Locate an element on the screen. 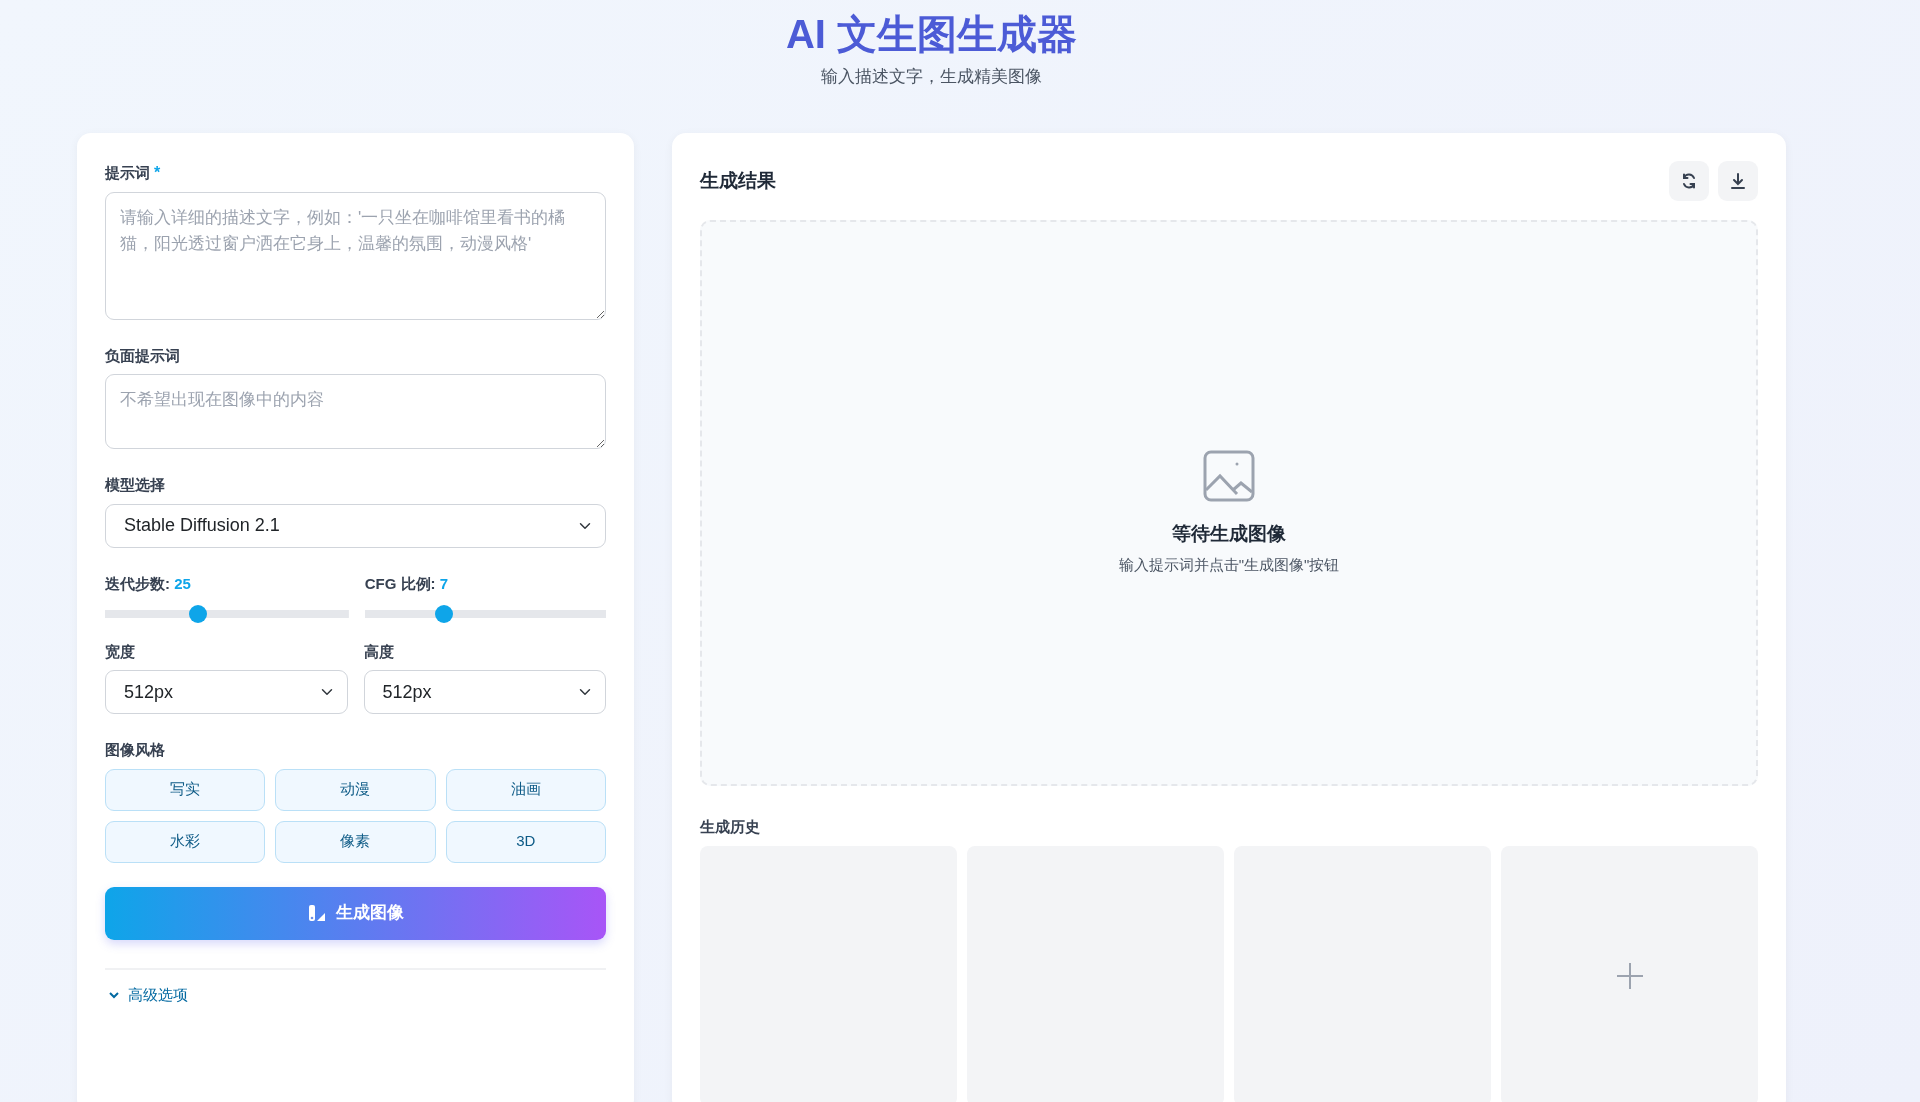 The width and height of the screenshot is (1920, 1102). empty-state-title: 等待生成图像 is located at coordinates (1229, 533).